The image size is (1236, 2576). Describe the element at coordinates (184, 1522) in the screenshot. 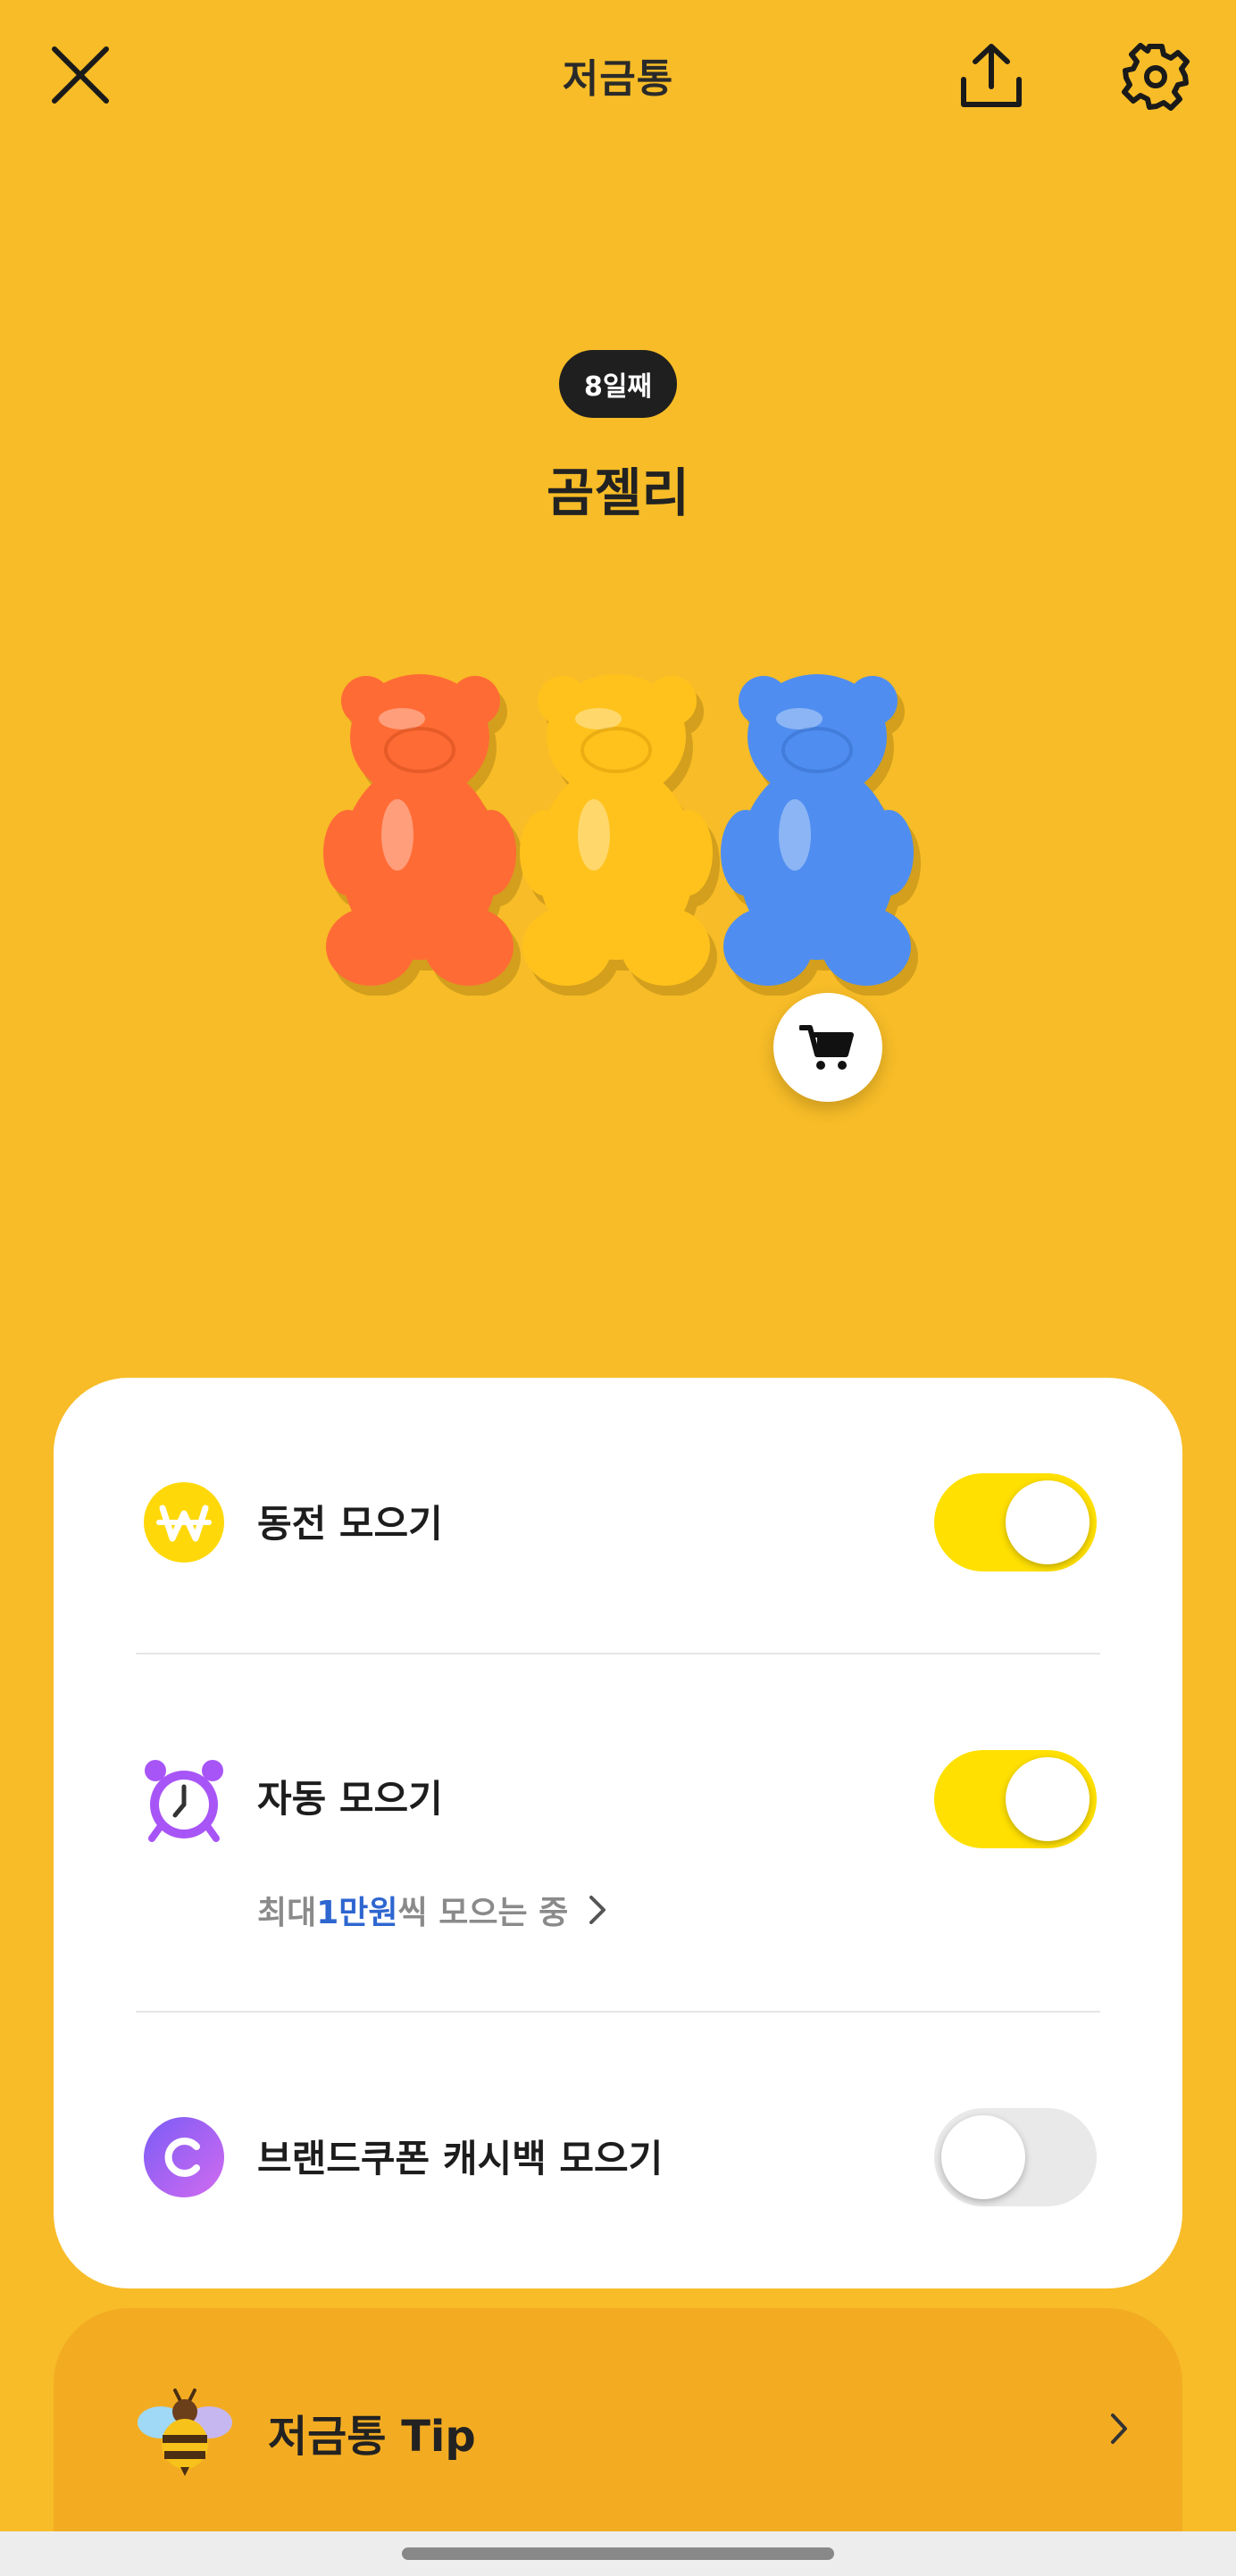

I see `won-coin-icon` at that location.